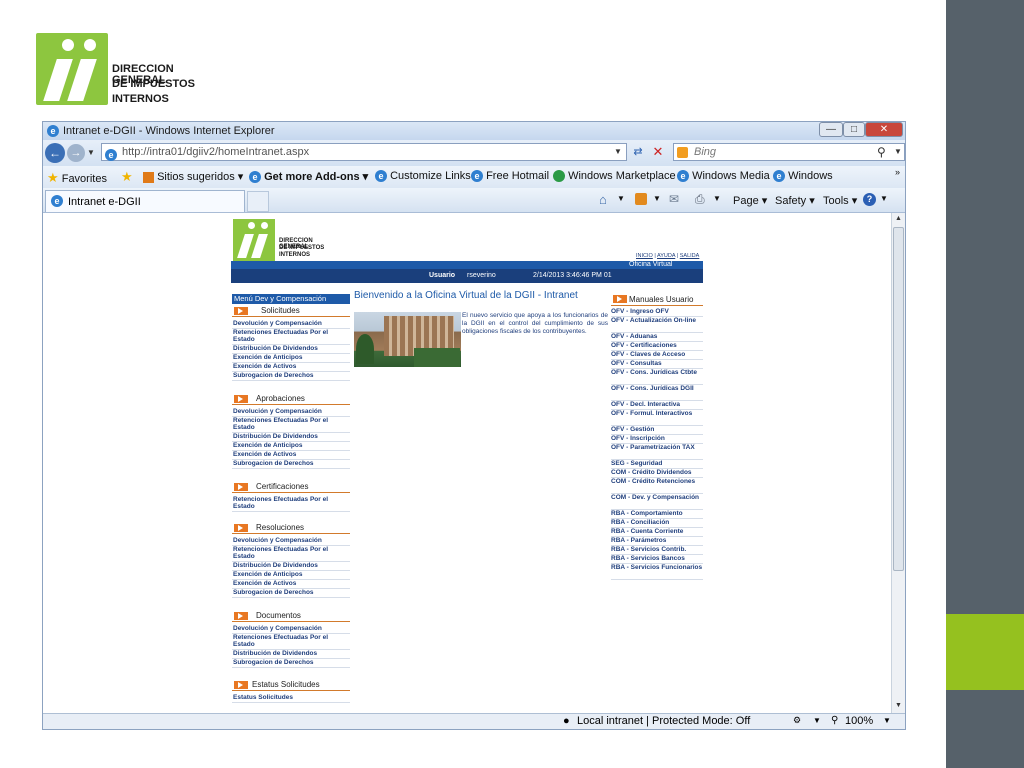  I want to click on search-icon: ⚲, so click(881, 152).